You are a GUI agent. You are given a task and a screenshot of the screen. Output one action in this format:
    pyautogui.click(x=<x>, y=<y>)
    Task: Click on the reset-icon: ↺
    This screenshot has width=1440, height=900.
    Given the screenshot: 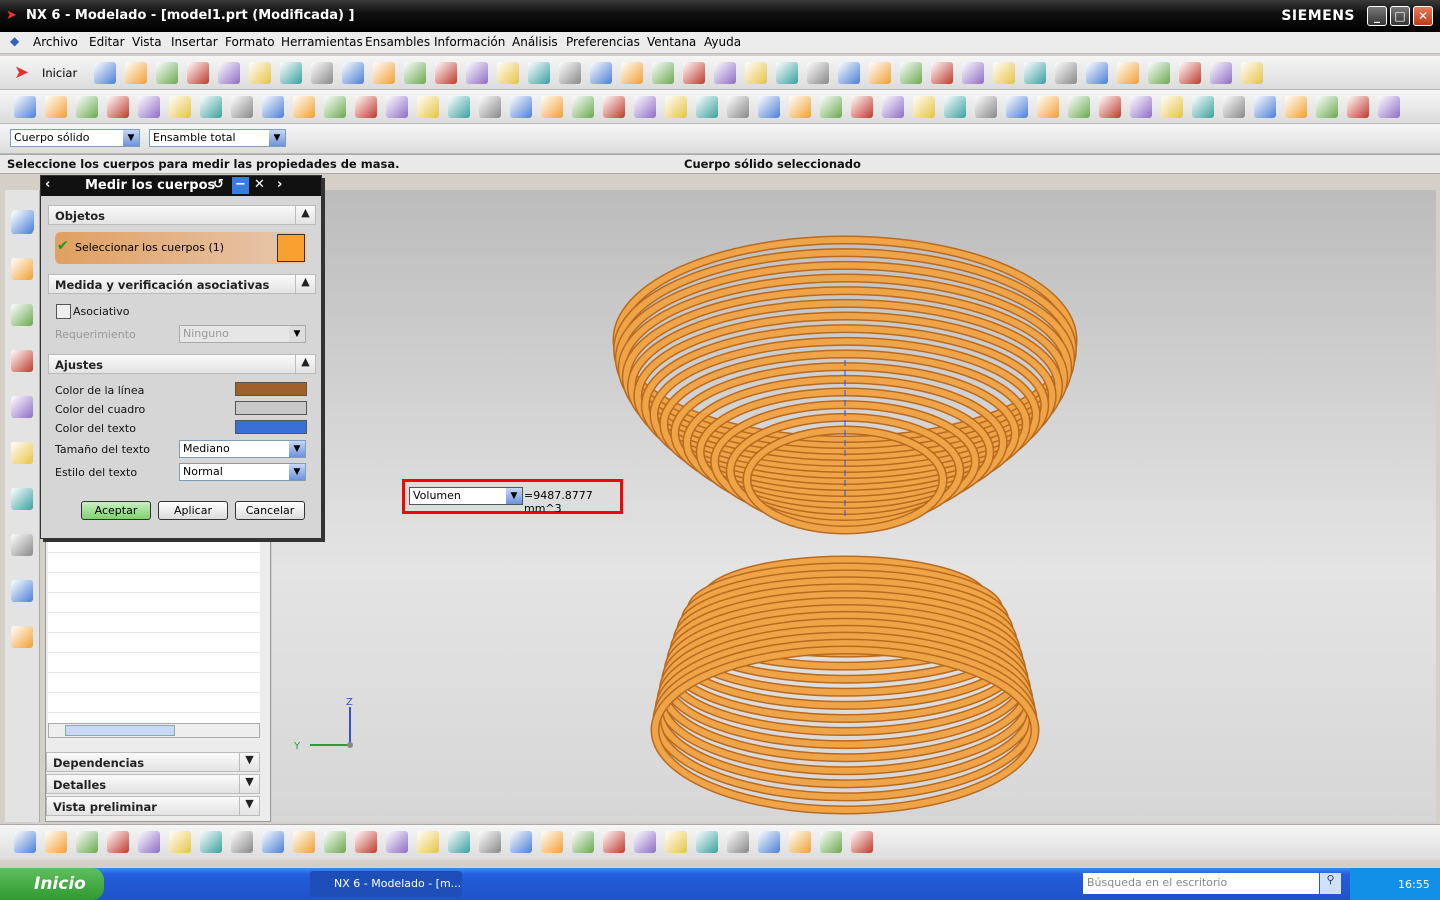 What is the action you would take?
    pyautogui.click(x=218, y=184)
    